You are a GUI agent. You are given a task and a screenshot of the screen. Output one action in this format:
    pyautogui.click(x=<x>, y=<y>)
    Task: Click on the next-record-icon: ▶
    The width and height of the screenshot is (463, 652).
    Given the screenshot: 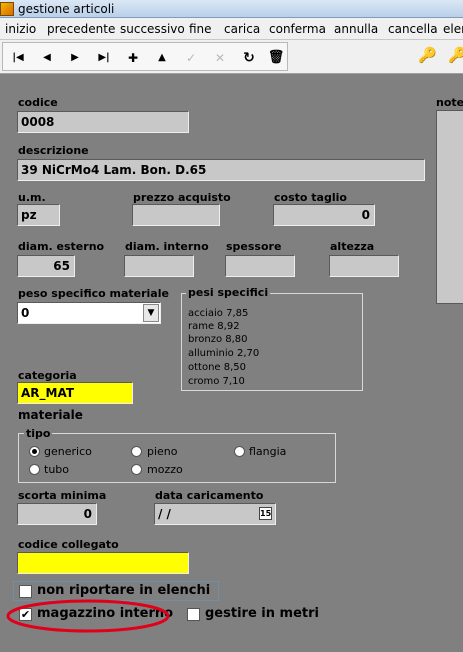 What is the action you would take?
    pyautogui.click(x=75, y=58)
    